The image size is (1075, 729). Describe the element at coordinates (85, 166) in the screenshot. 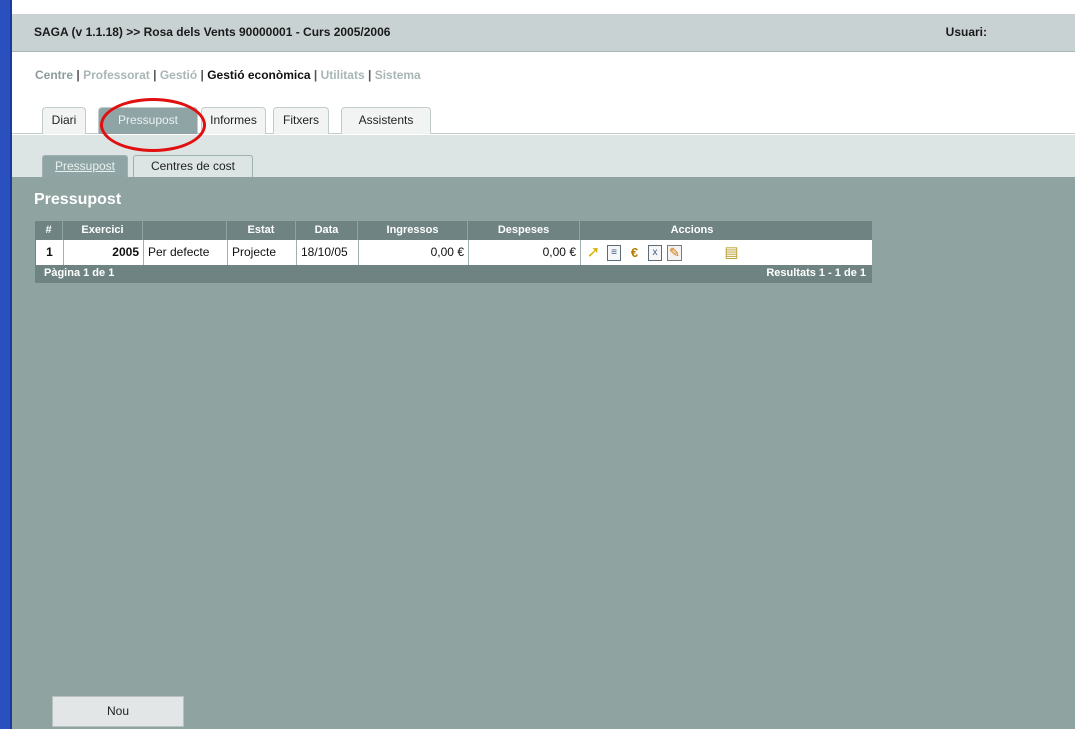

I see `subtab-pressupost: Pressupost` at that location.